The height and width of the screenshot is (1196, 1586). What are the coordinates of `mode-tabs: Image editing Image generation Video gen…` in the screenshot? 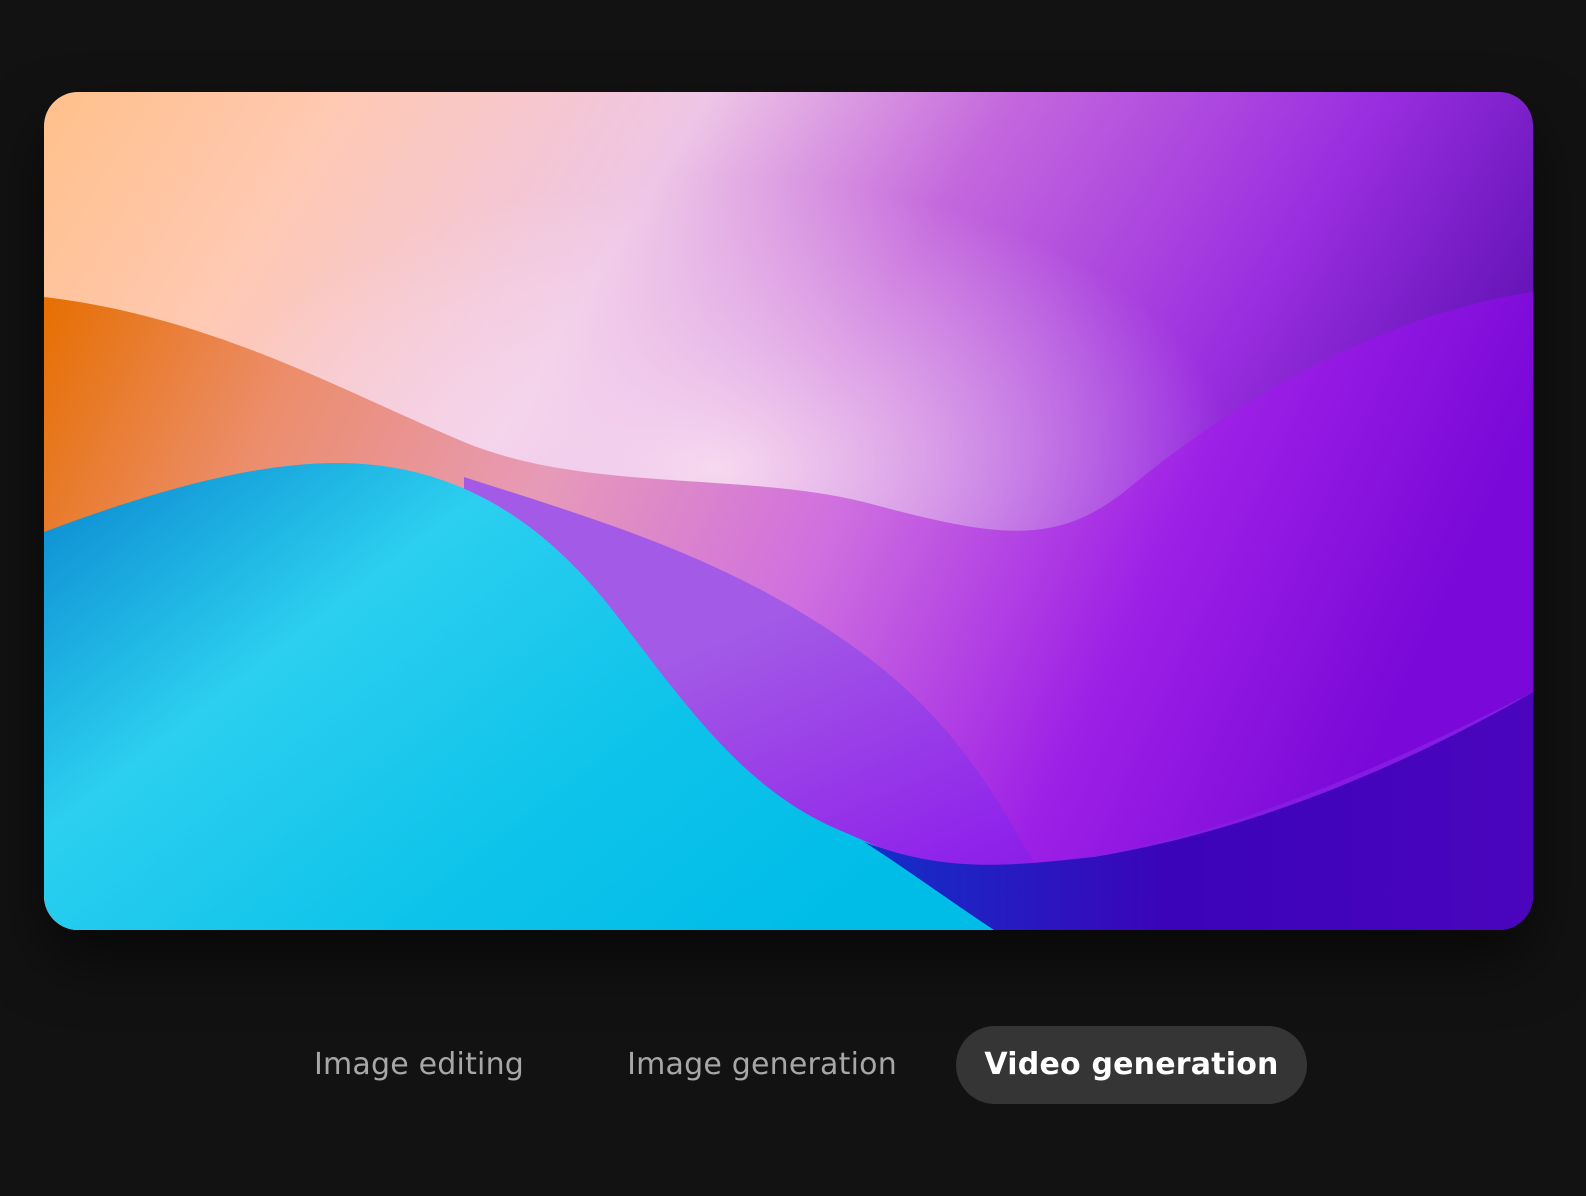 It's located at (793, 1065).